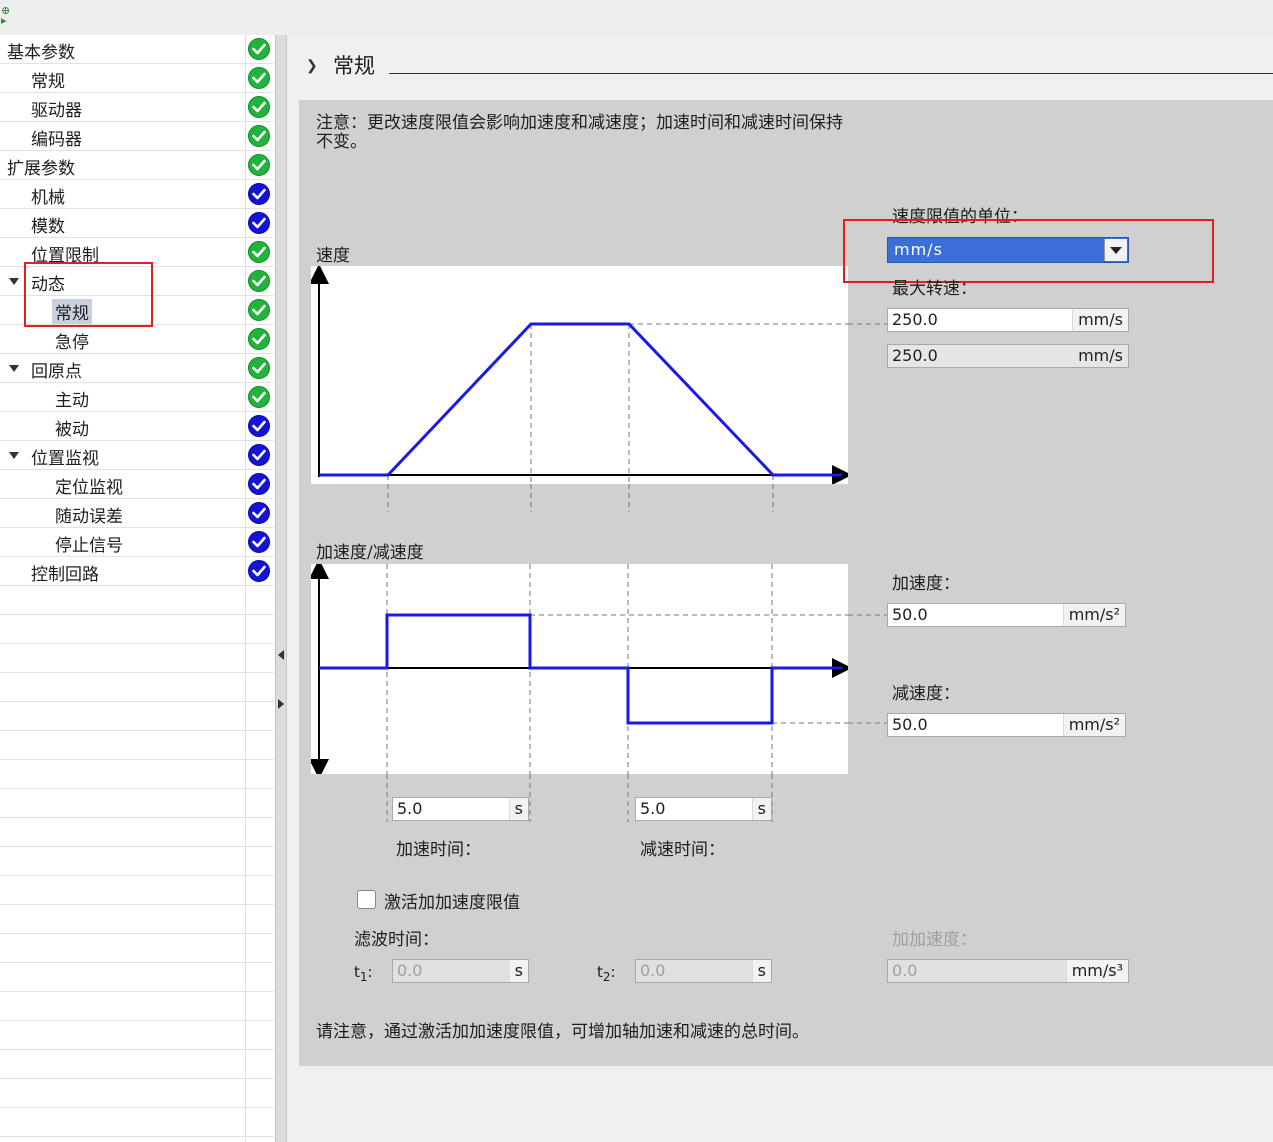 The height and width of the screenshot is (1142, 1273). What do you see at coordinates (137, 78) in the screenshot?
I see `tree-item: 常规` at bounding box center [137, 78].